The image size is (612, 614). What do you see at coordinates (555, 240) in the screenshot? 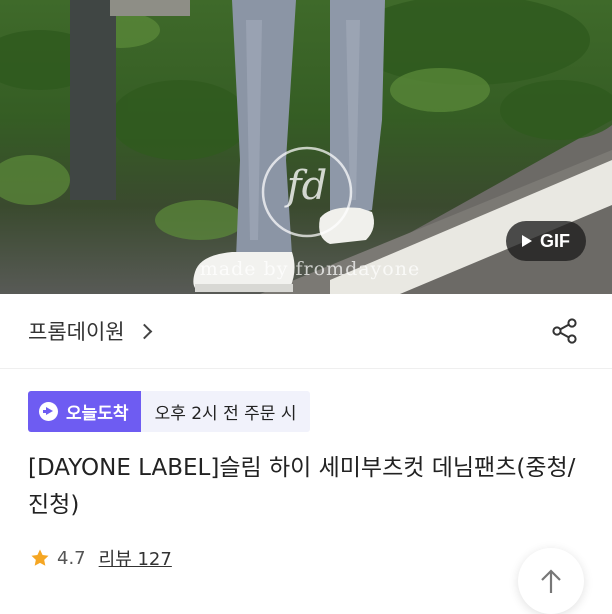
I see `gif-label: GIF` at bounding box center [555, 240].